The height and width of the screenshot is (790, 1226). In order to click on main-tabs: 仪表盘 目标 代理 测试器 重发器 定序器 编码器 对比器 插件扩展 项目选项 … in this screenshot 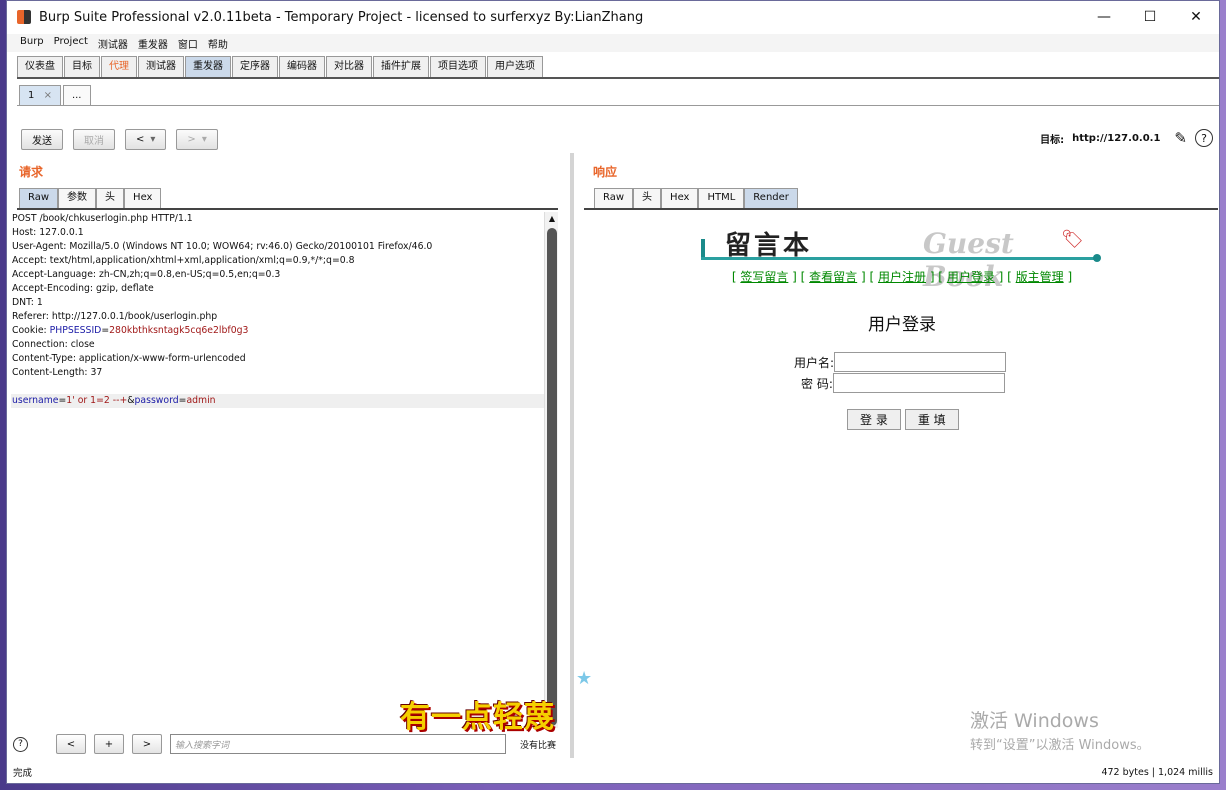, I will do `click(280, 67)`.